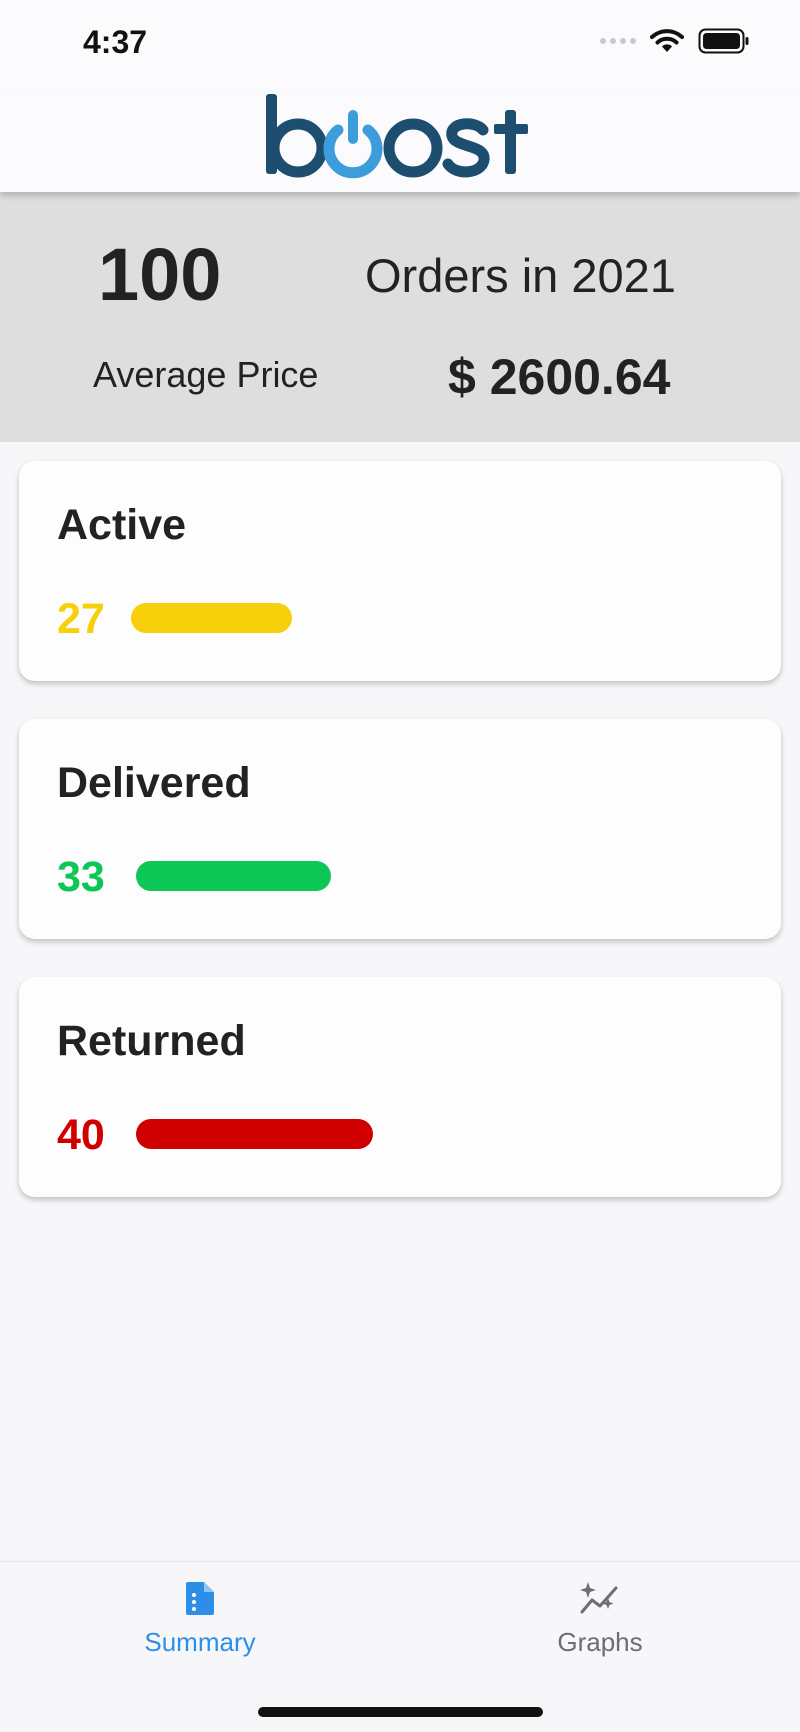 Image resolution: width=800 pixels, height=1732 pixels. Describe the element at coordinates (81, 619) in the screenshot. I see `card-count: 27` at that location.